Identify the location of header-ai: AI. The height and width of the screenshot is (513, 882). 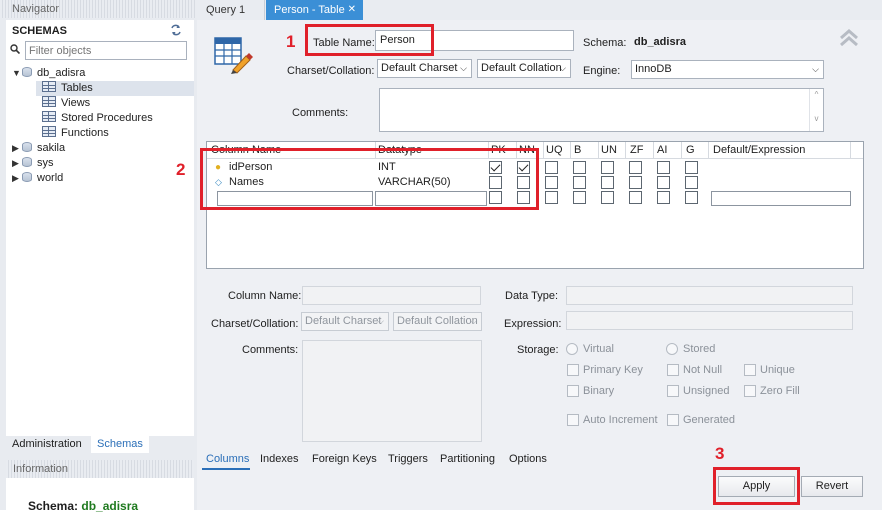
(662, 150).